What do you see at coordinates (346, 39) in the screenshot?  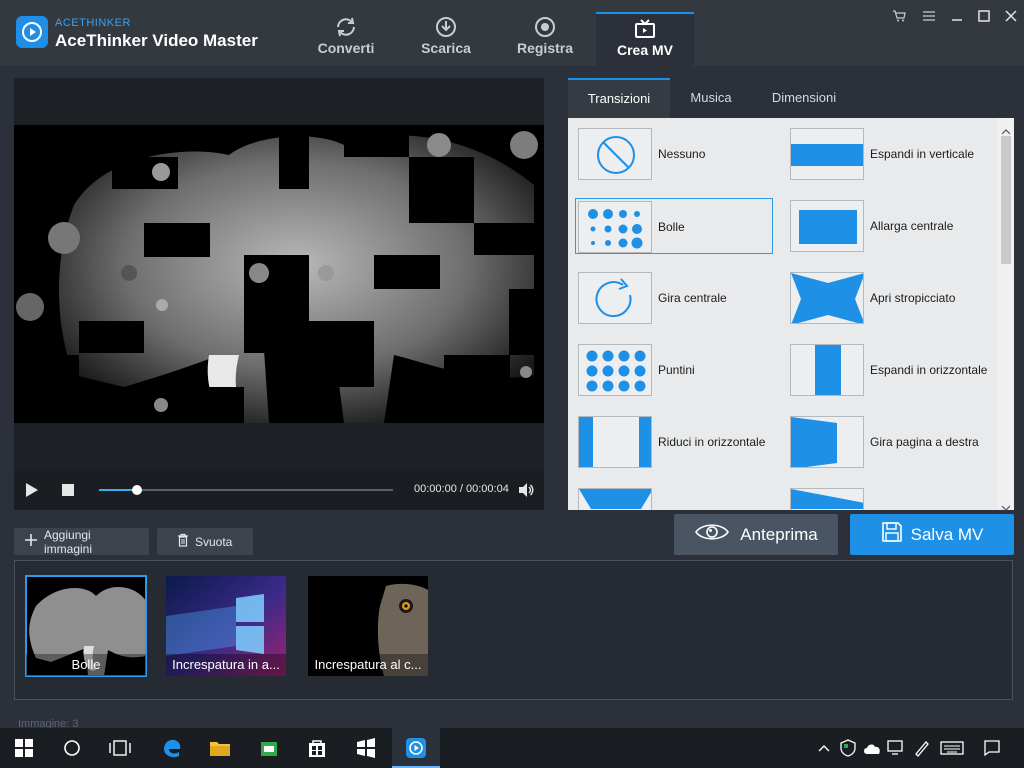 I see `tab-converti: Converti` at bounding box center [346, 39].